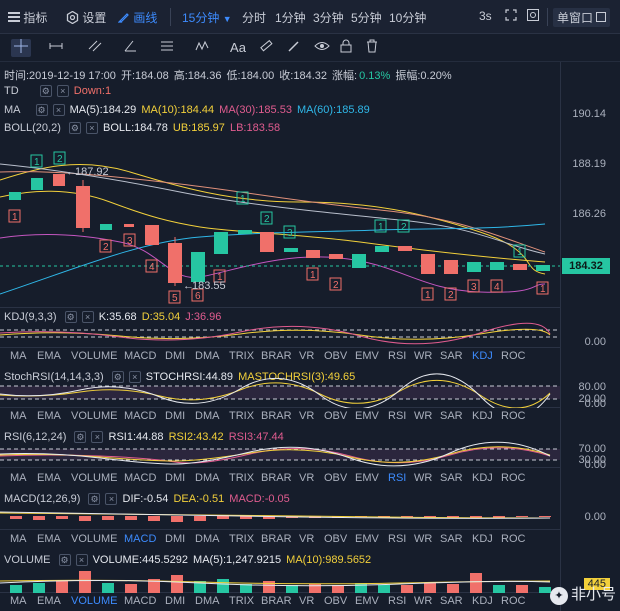 Image resolution: width=620 pixels, height=611 pixels. I want to click on interval-5min: 5分钟, so click(366, 17).